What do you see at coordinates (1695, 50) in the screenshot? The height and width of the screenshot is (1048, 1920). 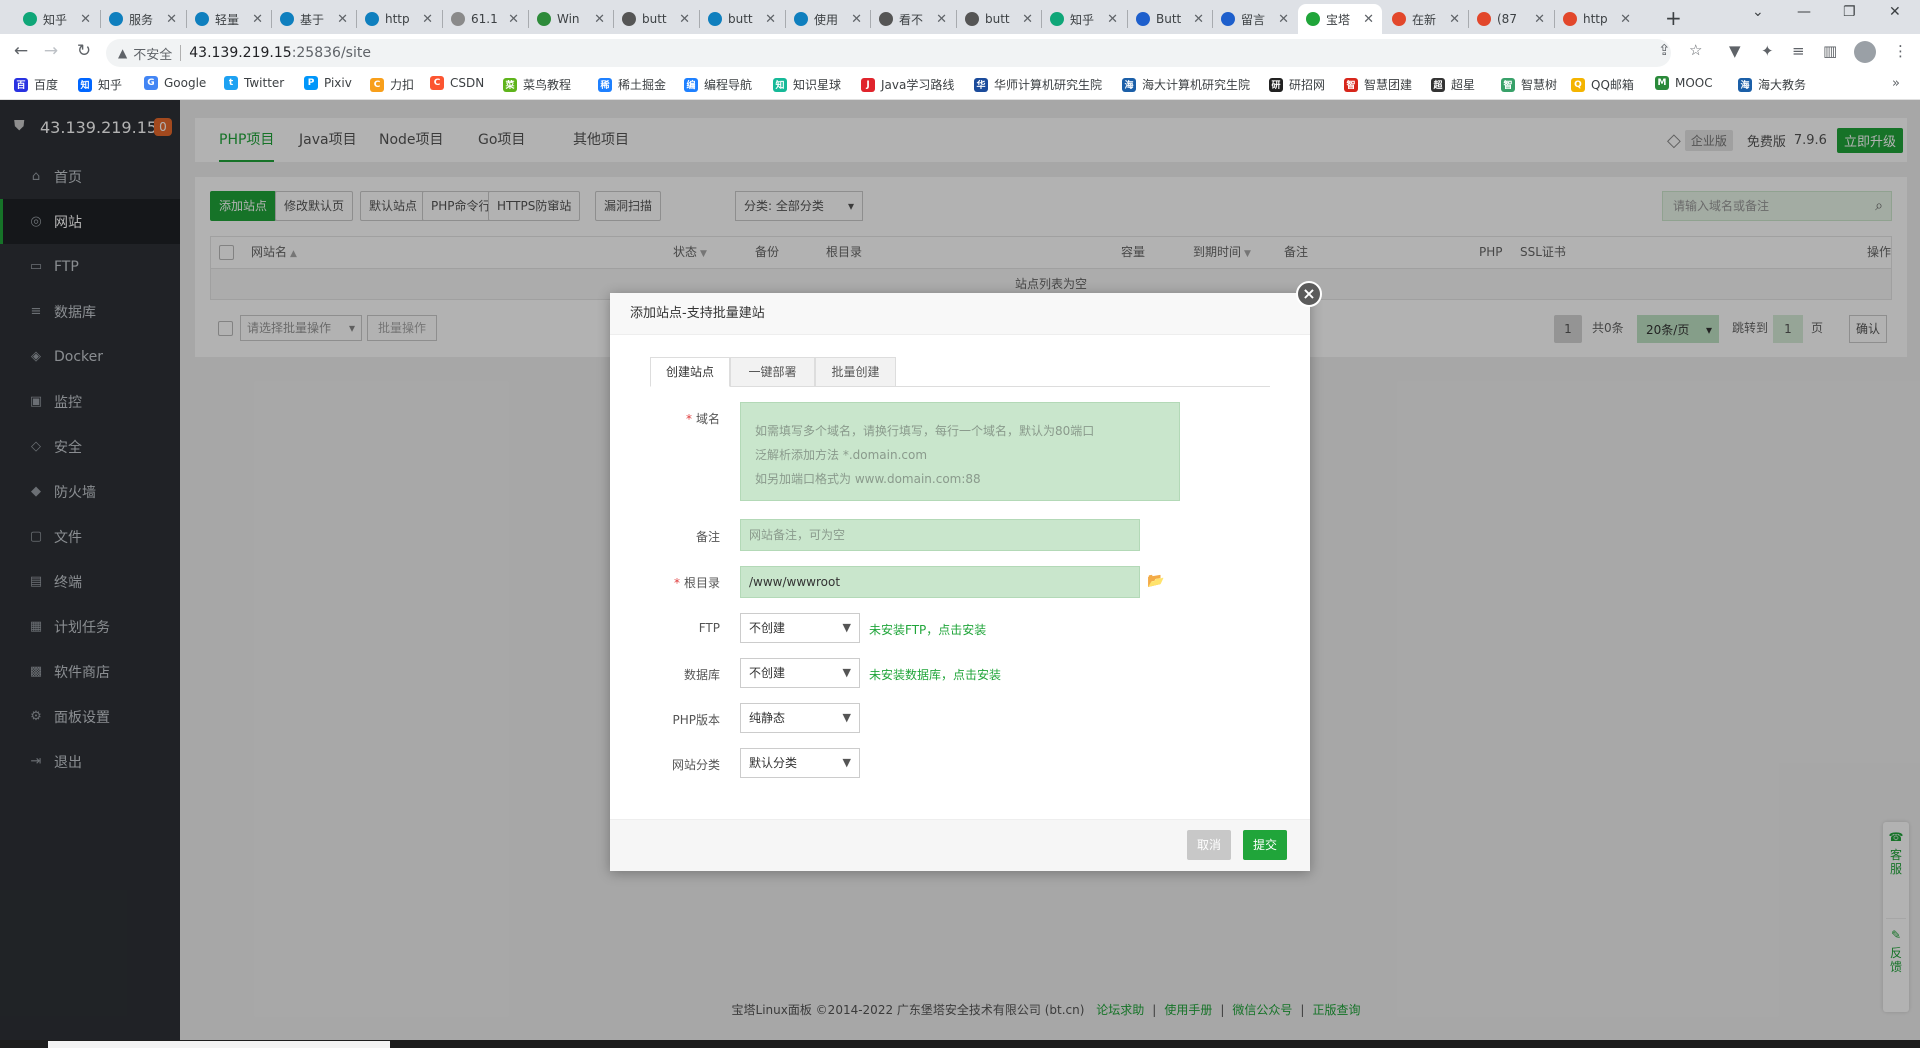 I see `bookmark-star-icon: ☆` at bounding box center [1695, 50].